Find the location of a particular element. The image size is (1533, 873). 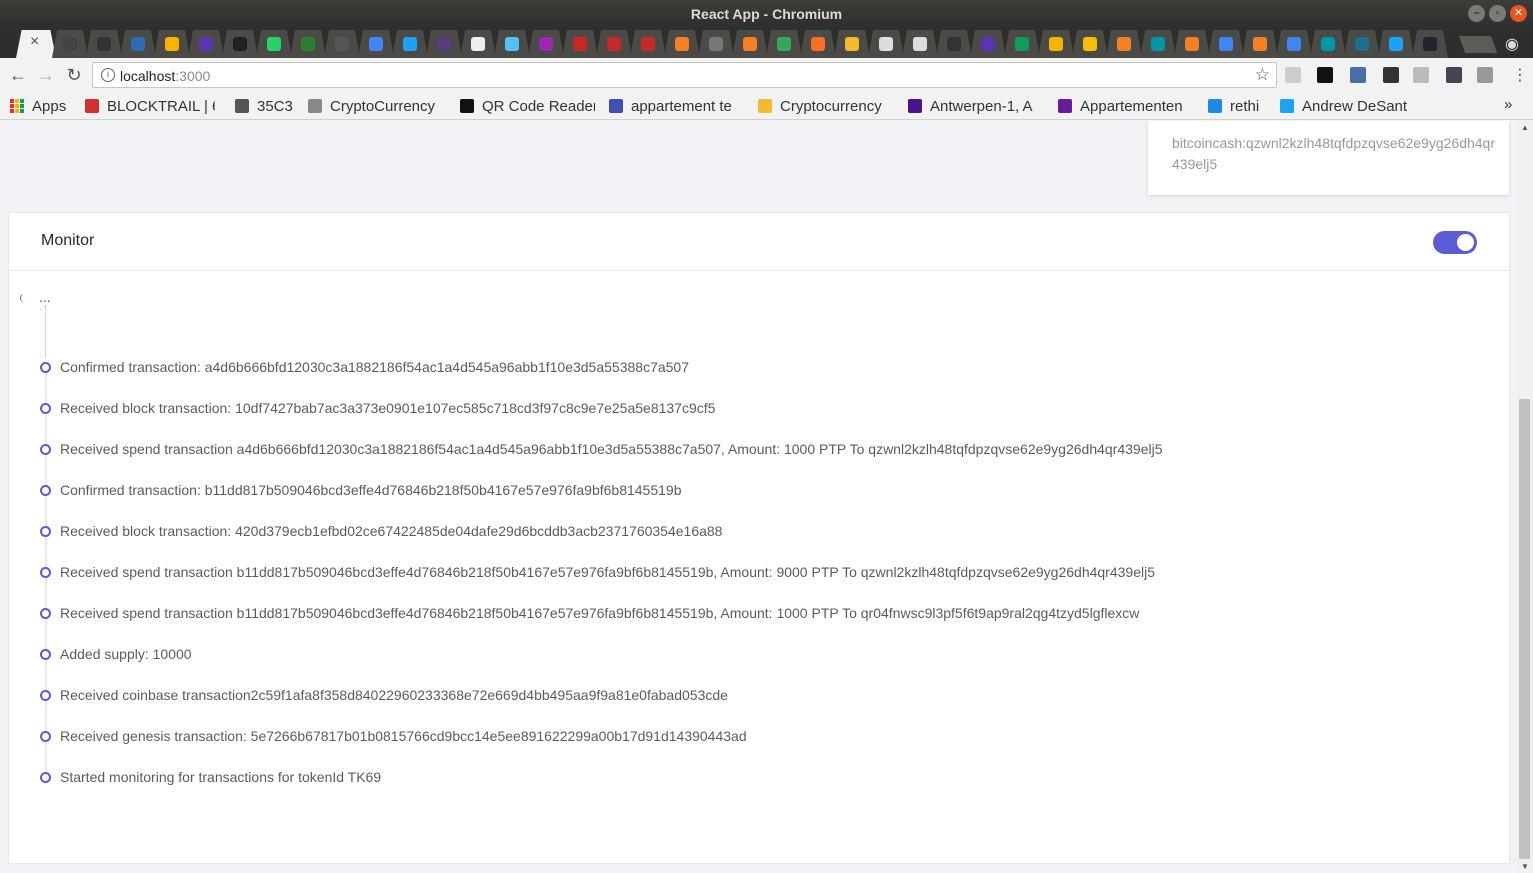

bookmark-item: 35C3 is located at coordinates (267, 106).